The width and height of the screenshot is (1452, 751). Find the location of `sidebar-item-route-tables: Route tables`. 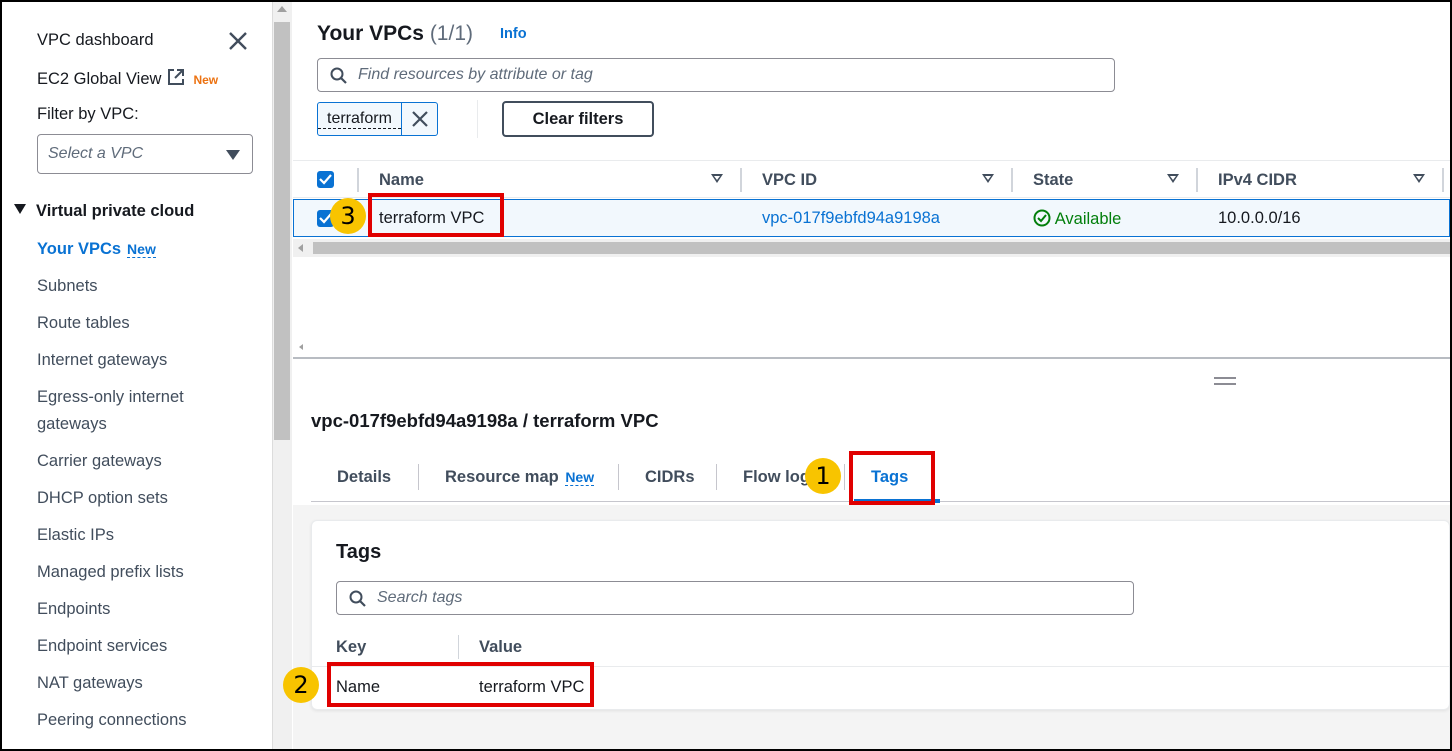

sidebar-item-route-tables: Route tables is located at coordinates (83, 323).